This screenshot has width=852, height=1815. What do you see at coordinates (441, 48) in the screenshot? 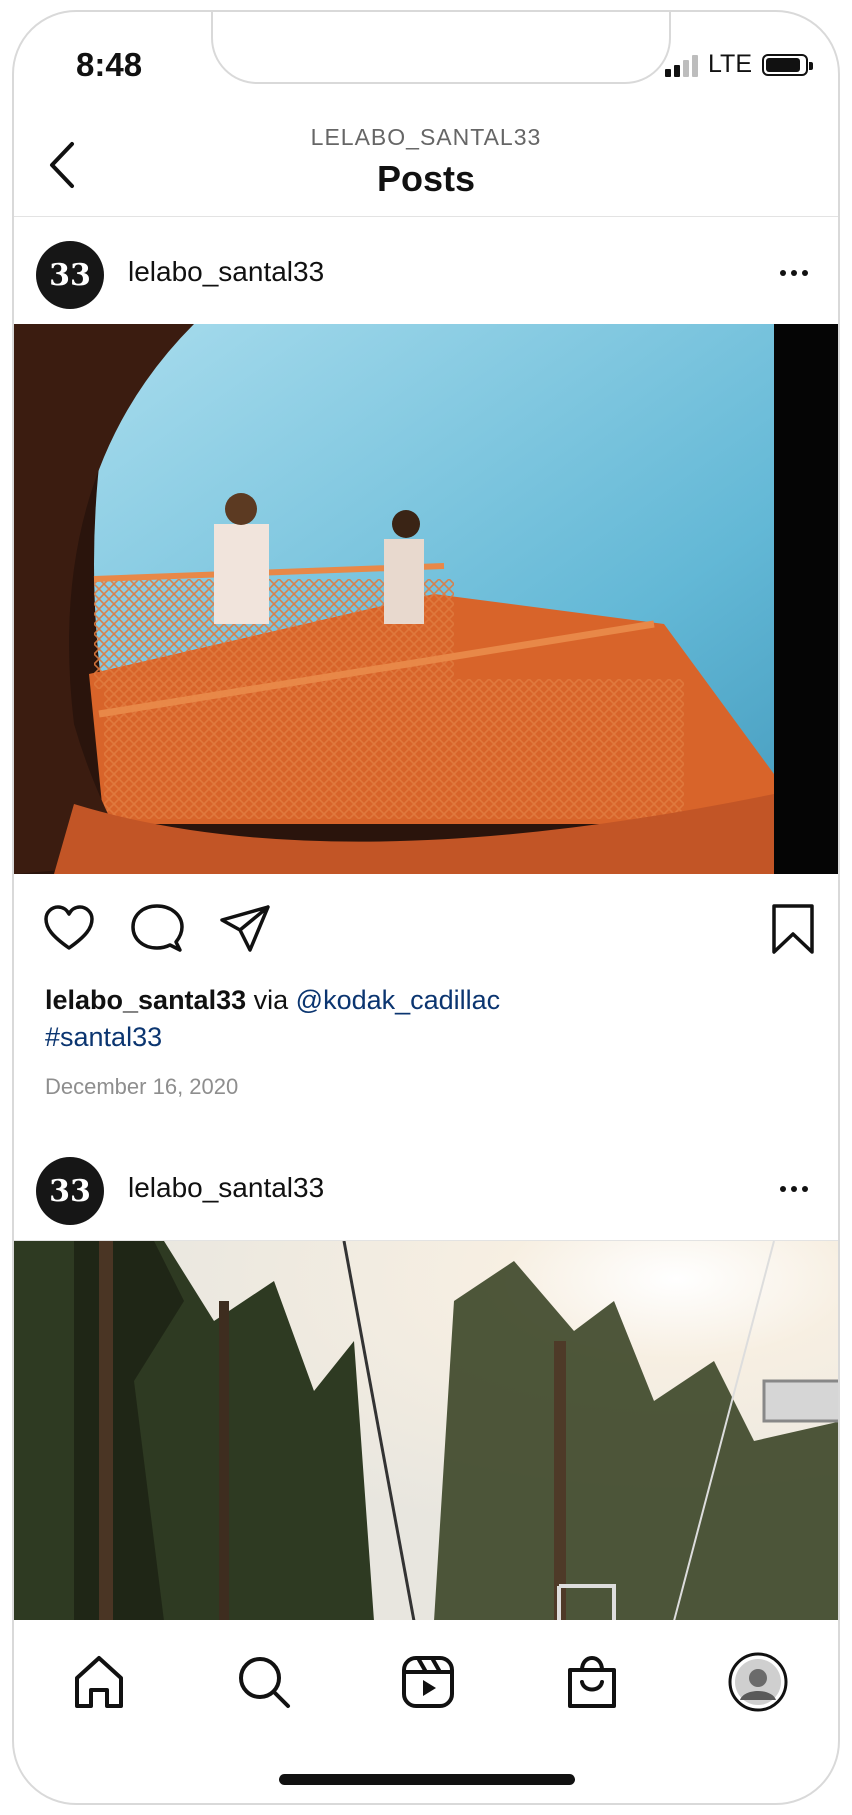
I see `notch` at bounding box center [441, 48].